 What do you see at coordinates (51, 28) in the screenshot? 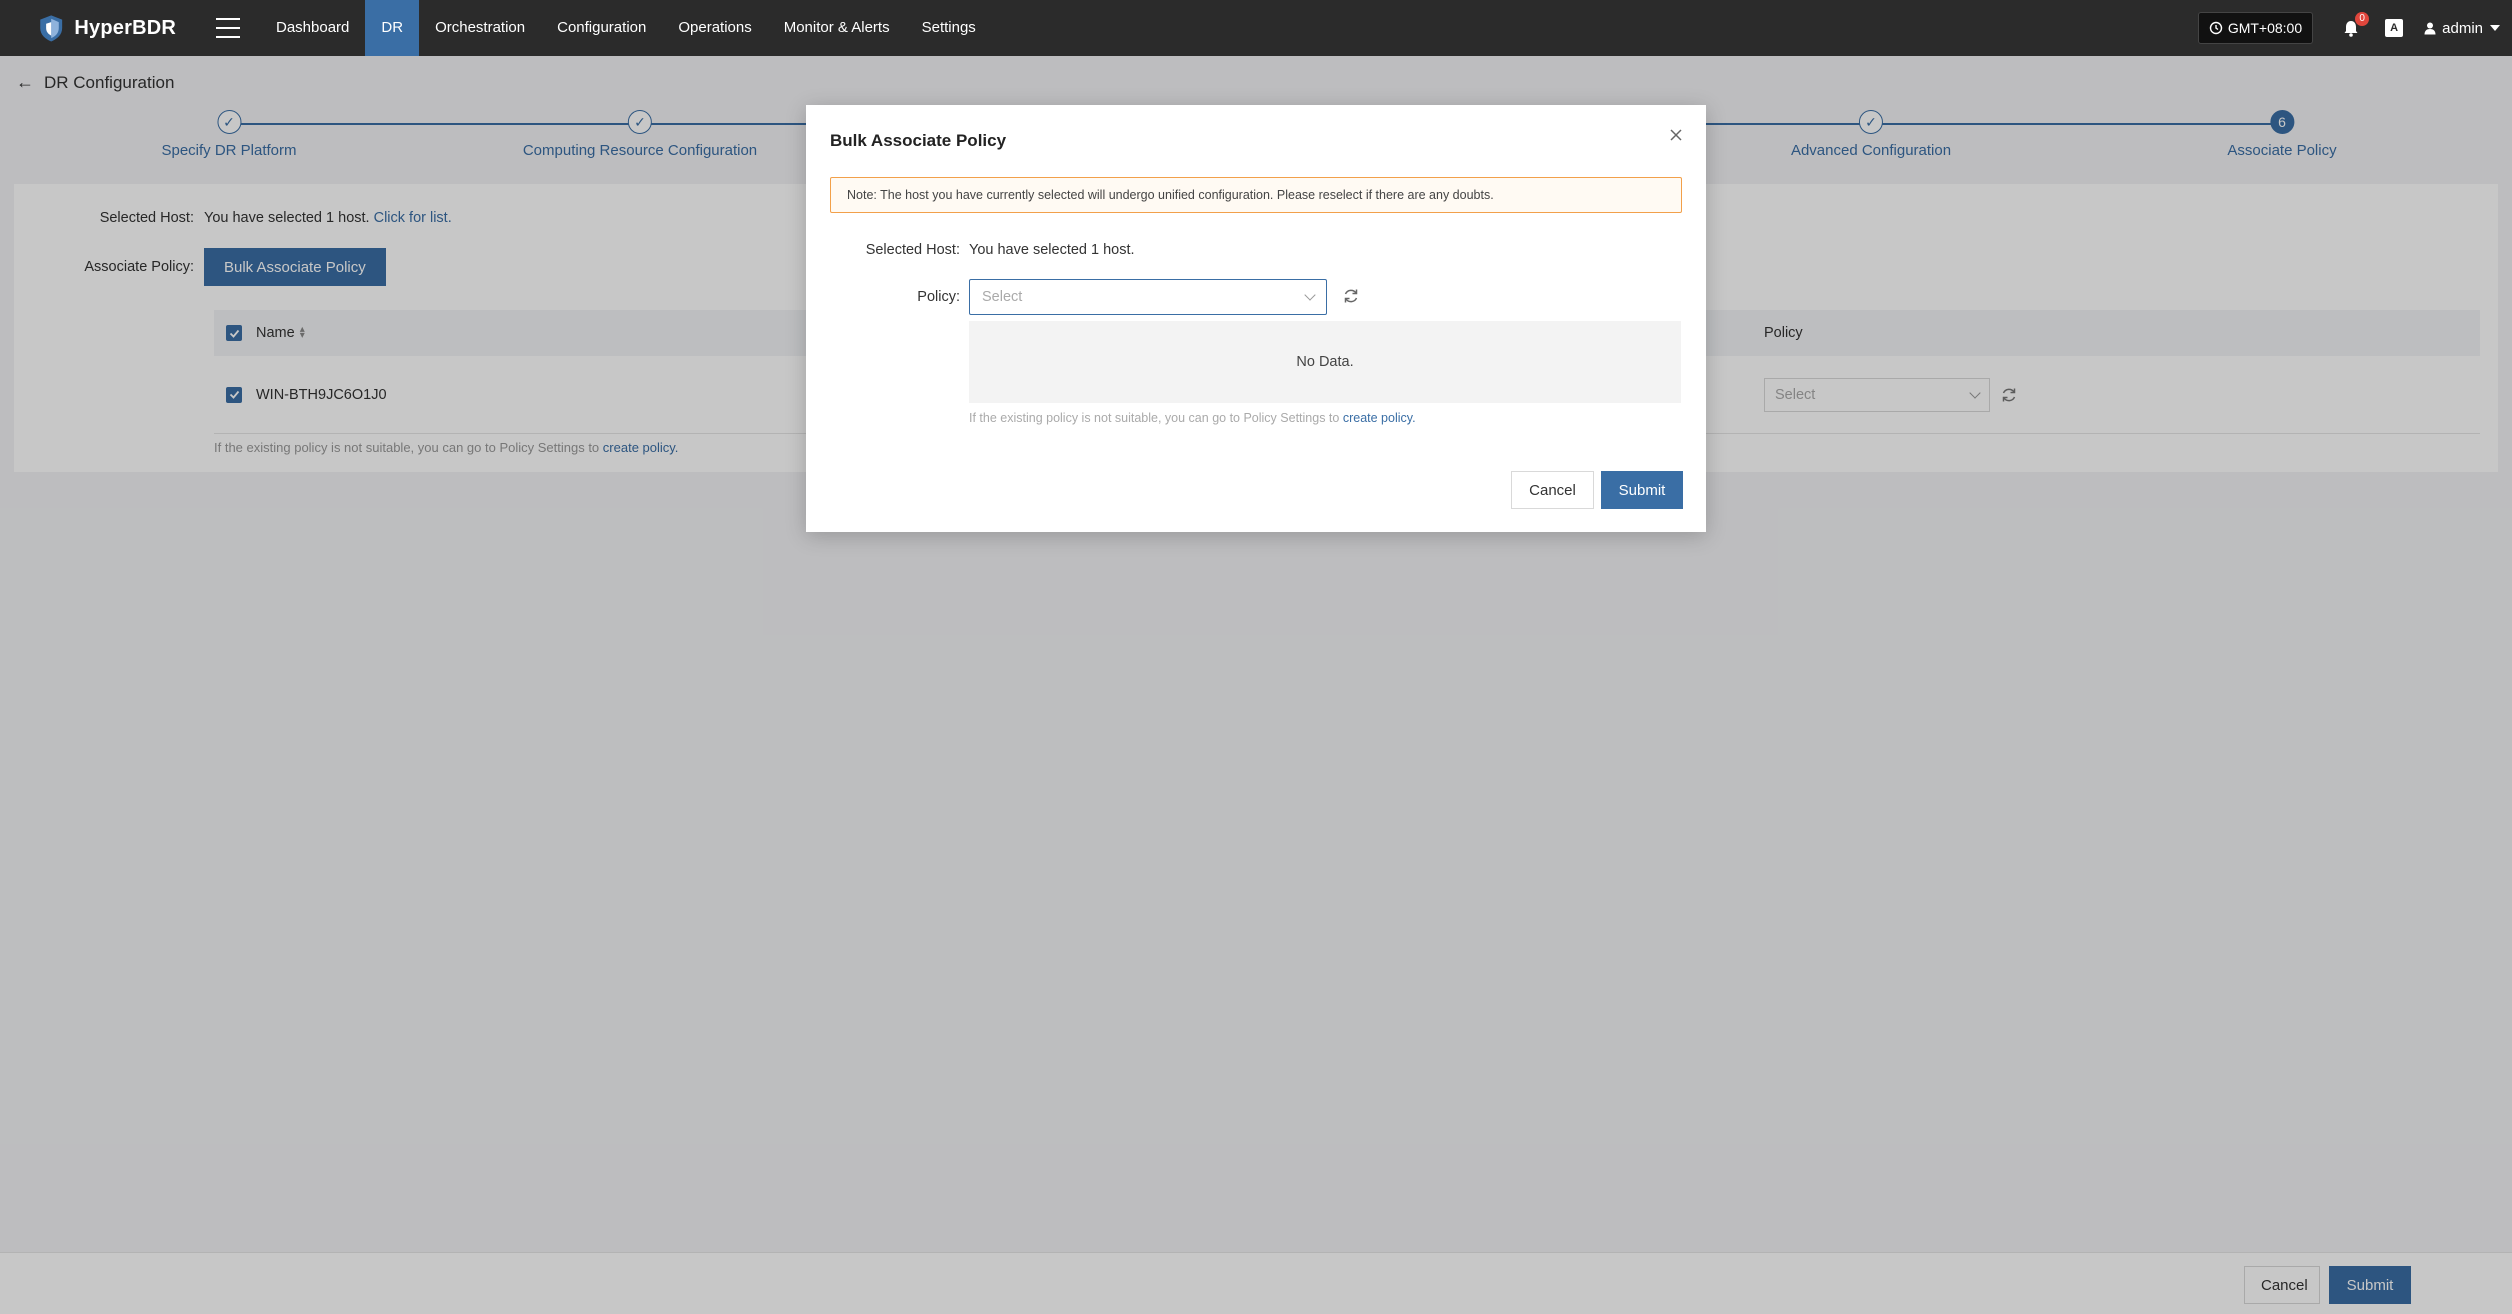
I see `shield-logo-icon` at bounding box center [51, 28].